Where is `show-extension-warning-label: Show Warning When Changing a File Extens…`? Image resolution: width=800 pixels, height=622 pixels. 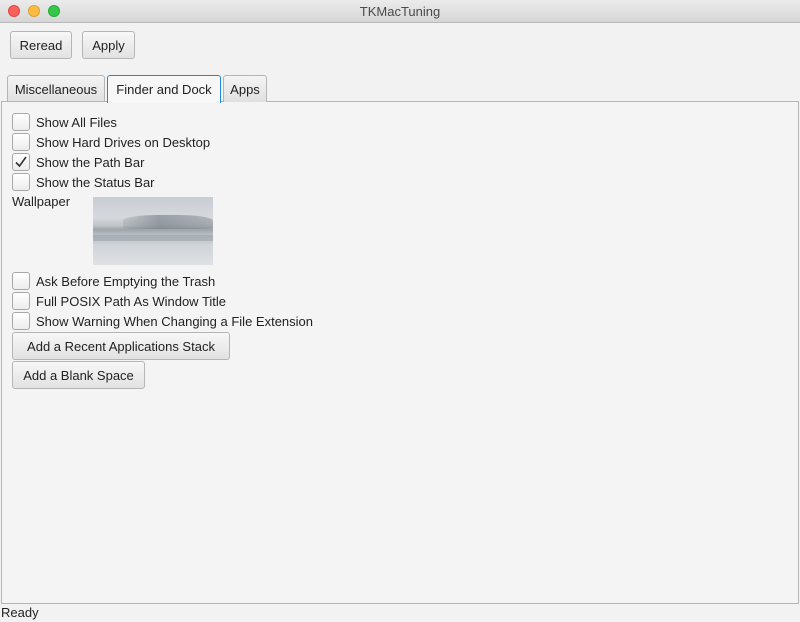 show-extension-warning-label: Show Warning When Changing a File Extens… is located at coordinates (174, 321).